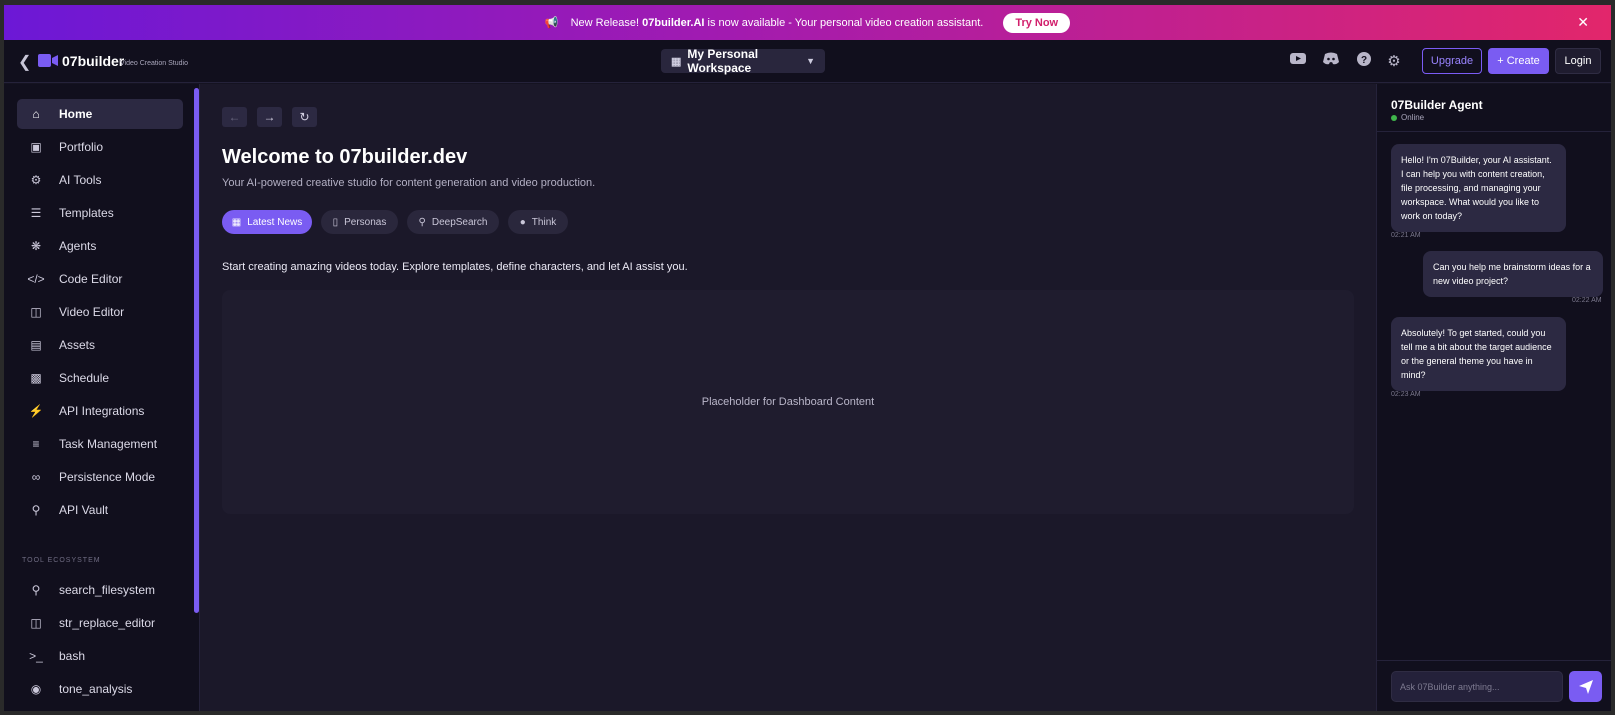  I want to click on tool-search-filesystem: ⚲ search_filesystem, so click(100, 590).